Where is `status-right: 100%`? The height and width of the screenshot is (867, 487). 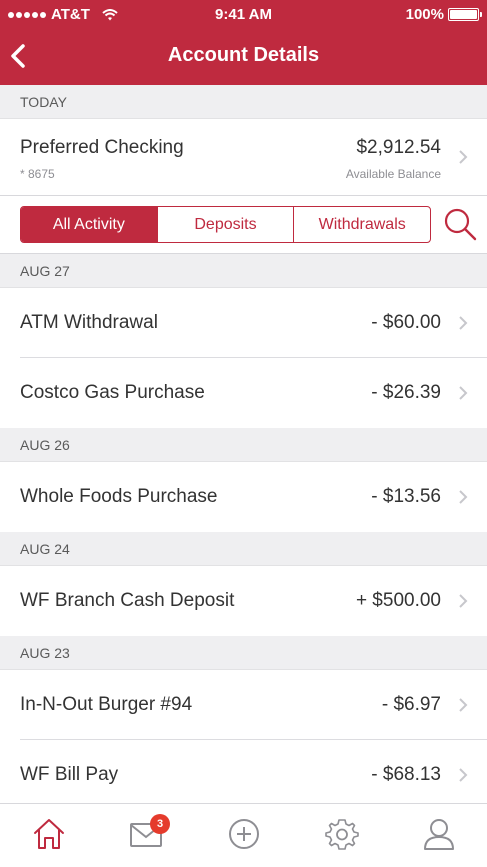 status-right: 100% is located at coordinates (443, 14).